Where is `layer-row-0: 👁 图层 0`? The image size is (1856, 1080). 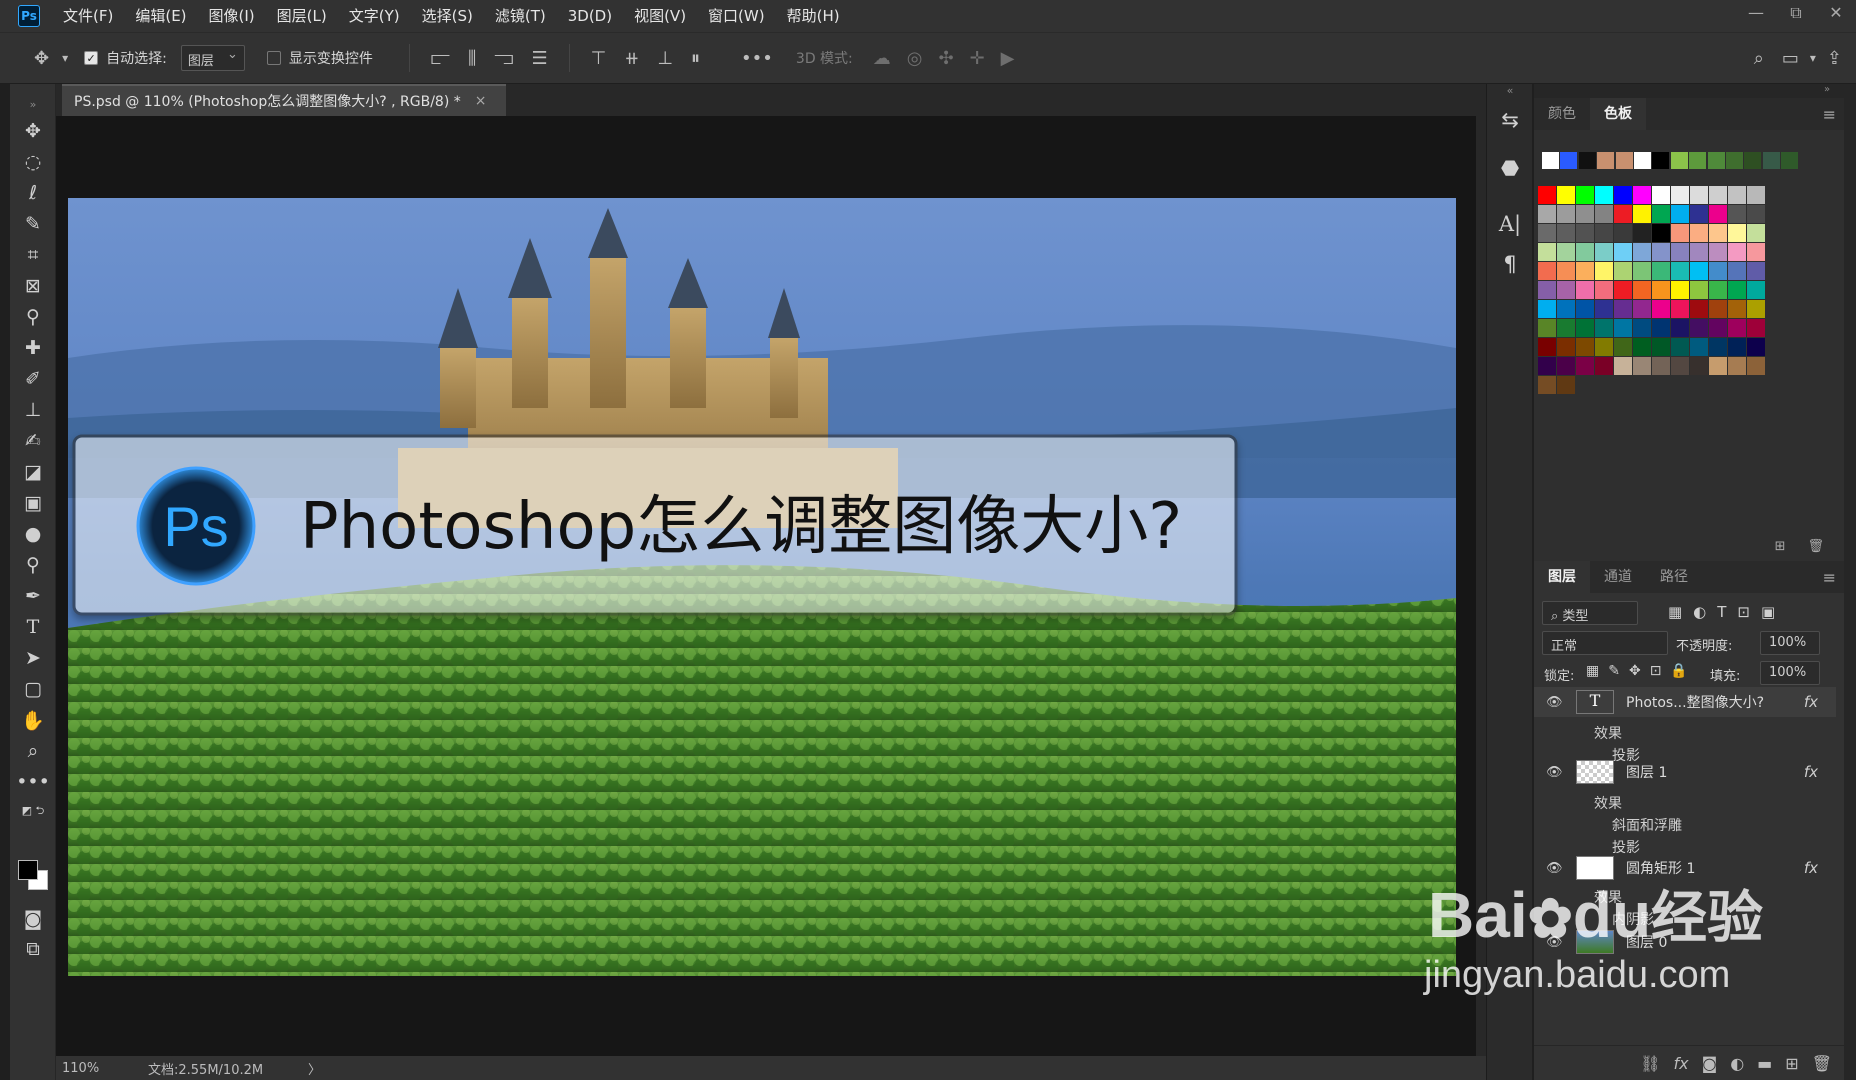
layer-row-0: 👁 图层 0 is located at coordinates (1685, 942).